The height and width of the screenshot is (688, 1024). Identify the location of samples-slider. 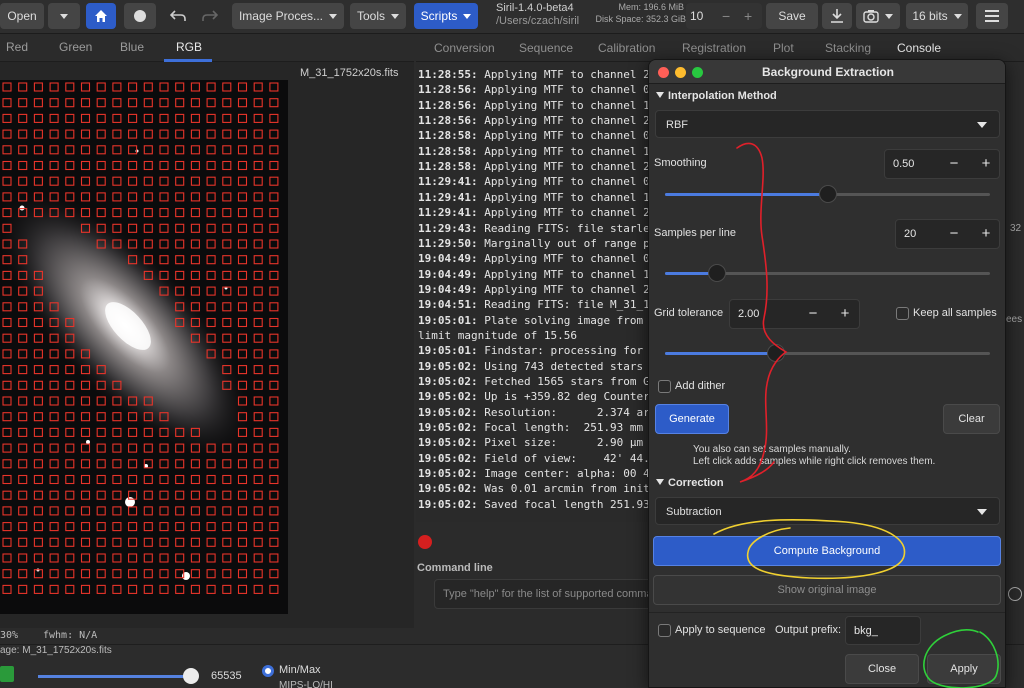
(827, 273).